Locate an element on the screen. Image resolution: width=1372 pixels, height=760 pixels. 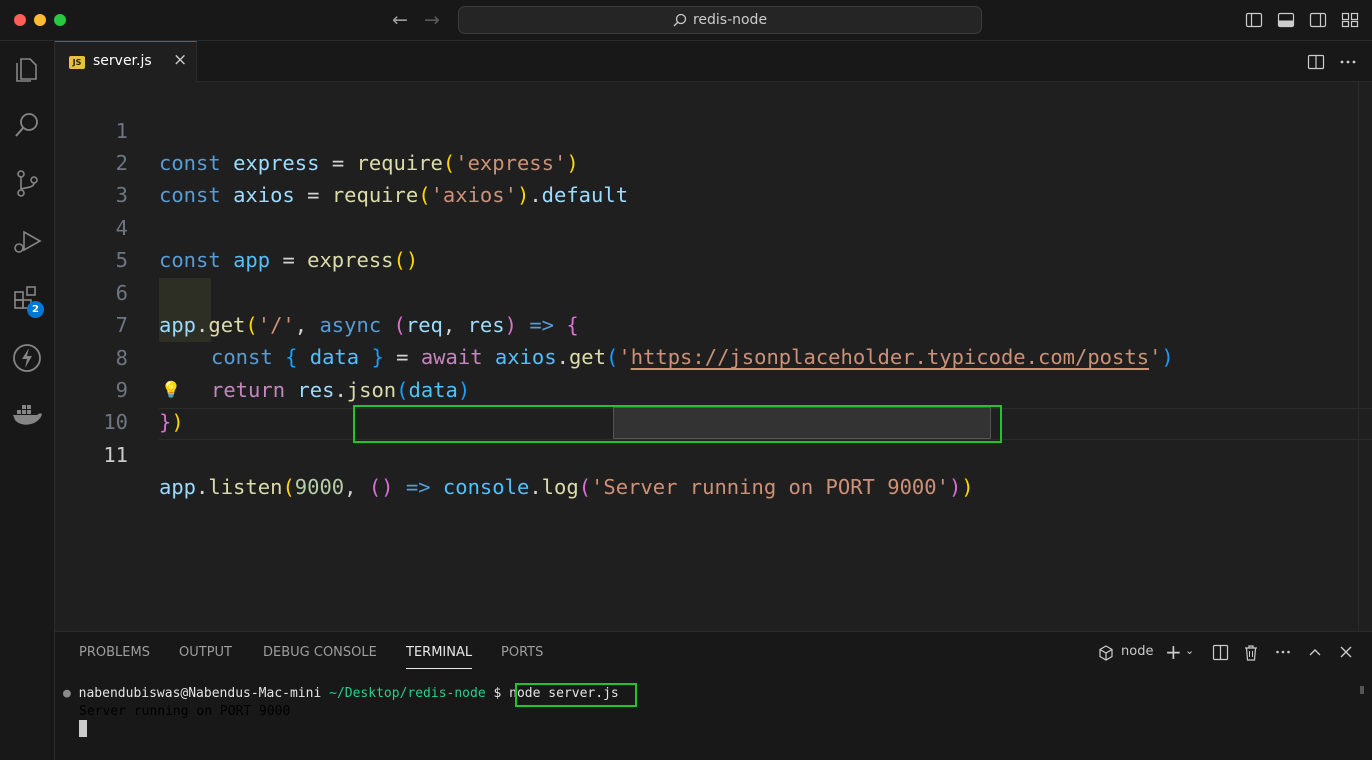
code-line: 8 return res.json(data) is located at coordinates (713, 356).